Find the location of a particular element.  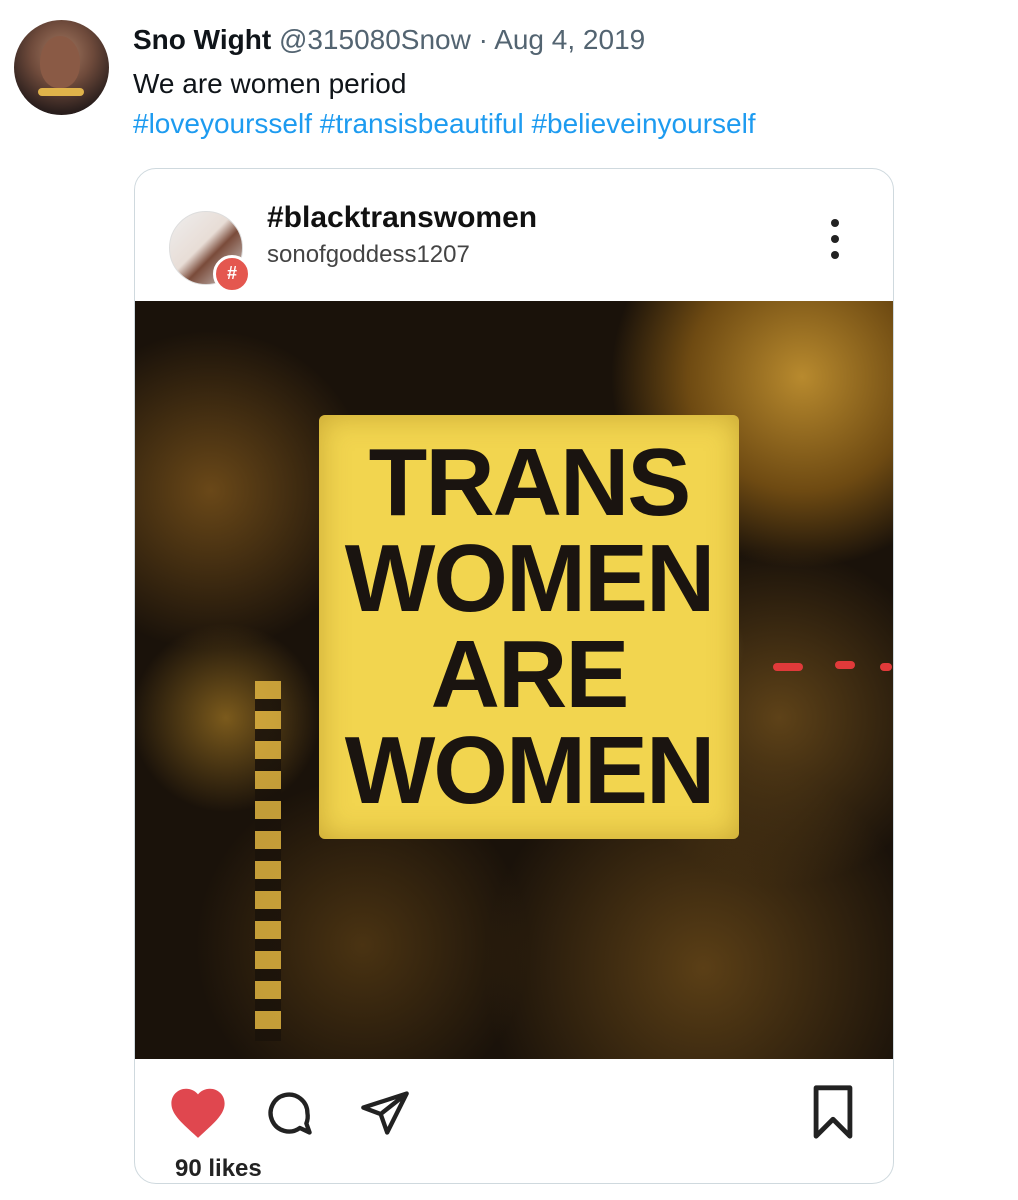

tweet-text: We are women period is located at coordinates (270, 83).